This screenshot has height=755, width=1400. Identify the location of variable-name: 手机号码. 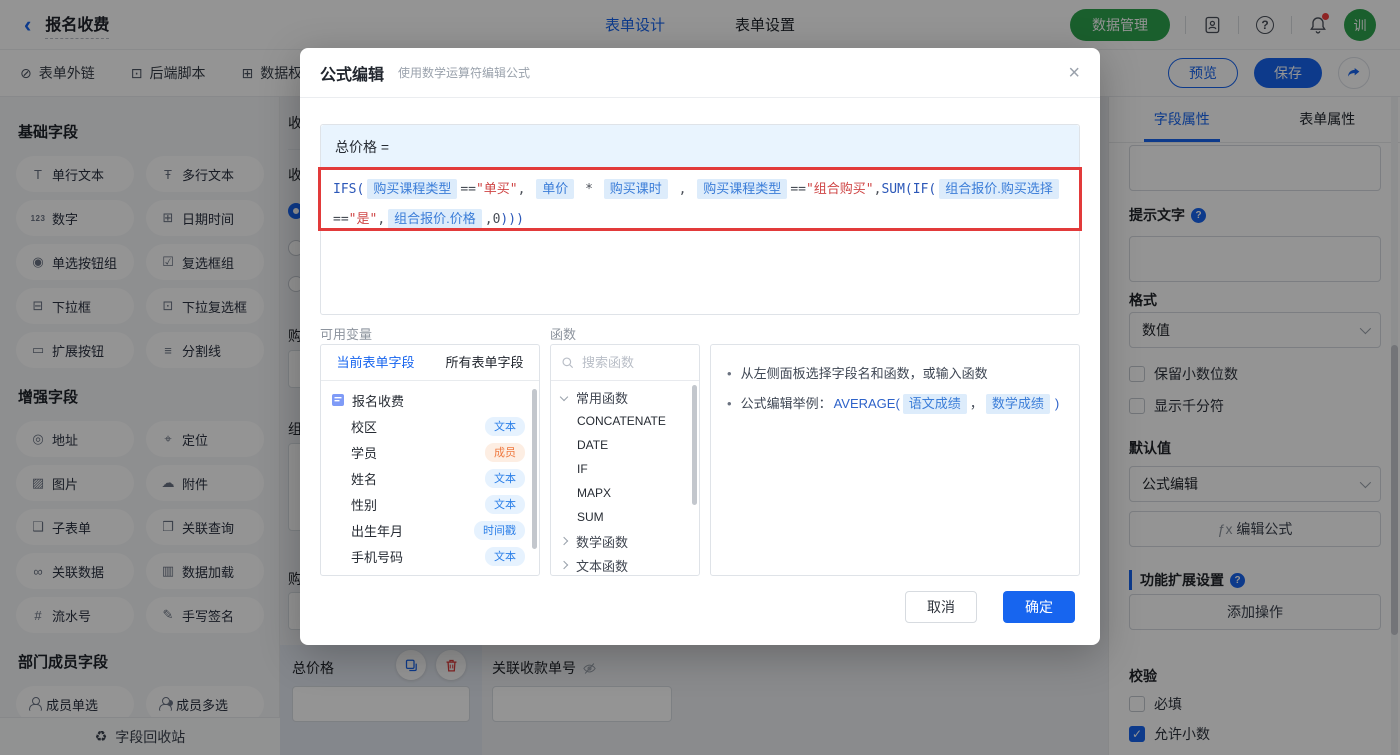
(377, 557).